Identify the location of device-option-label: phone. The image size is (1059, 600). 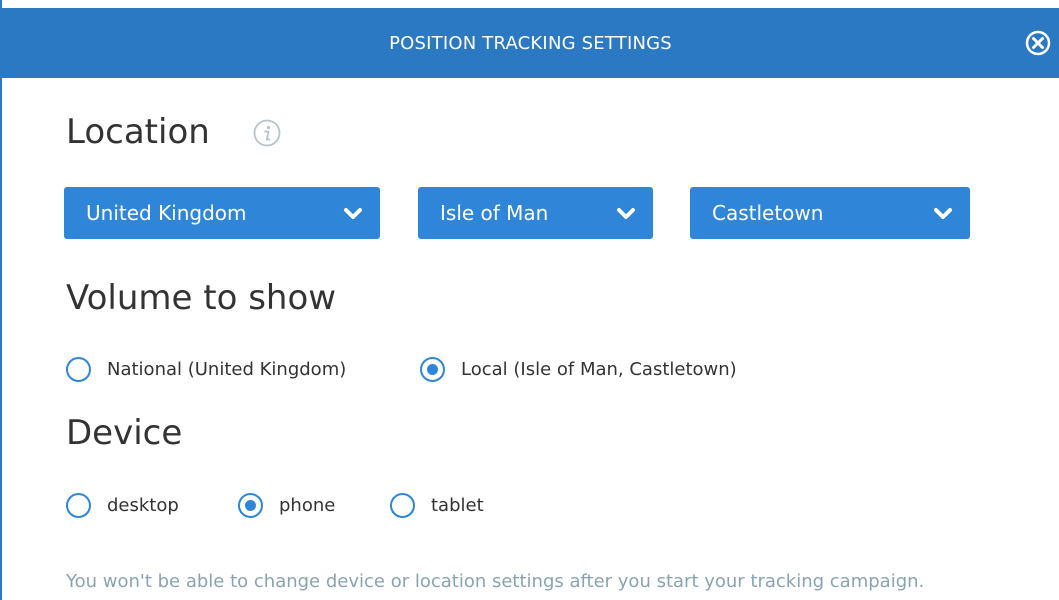
(307, 505).